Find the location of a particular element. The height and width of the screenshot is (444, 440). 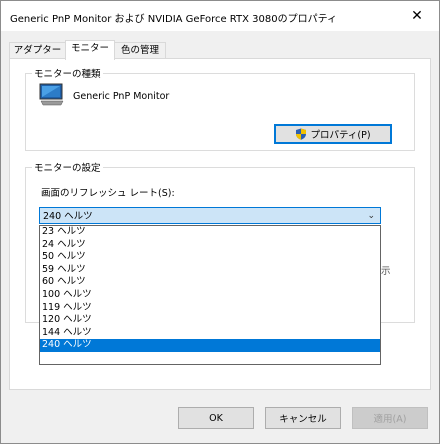

refresh-option: 24 ヘルツ is located at coordinates (210, 245).